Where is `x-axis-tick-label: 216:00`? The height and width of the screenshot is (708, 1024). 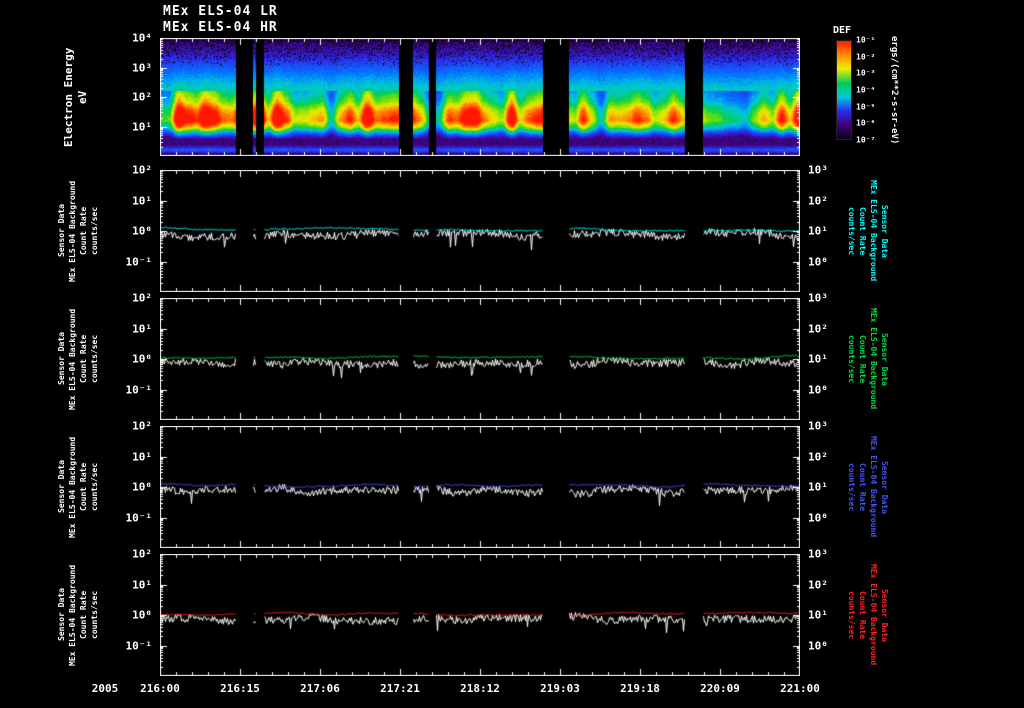
x-axis-tick-label: 216:00 is located at coordinates (160, 688).